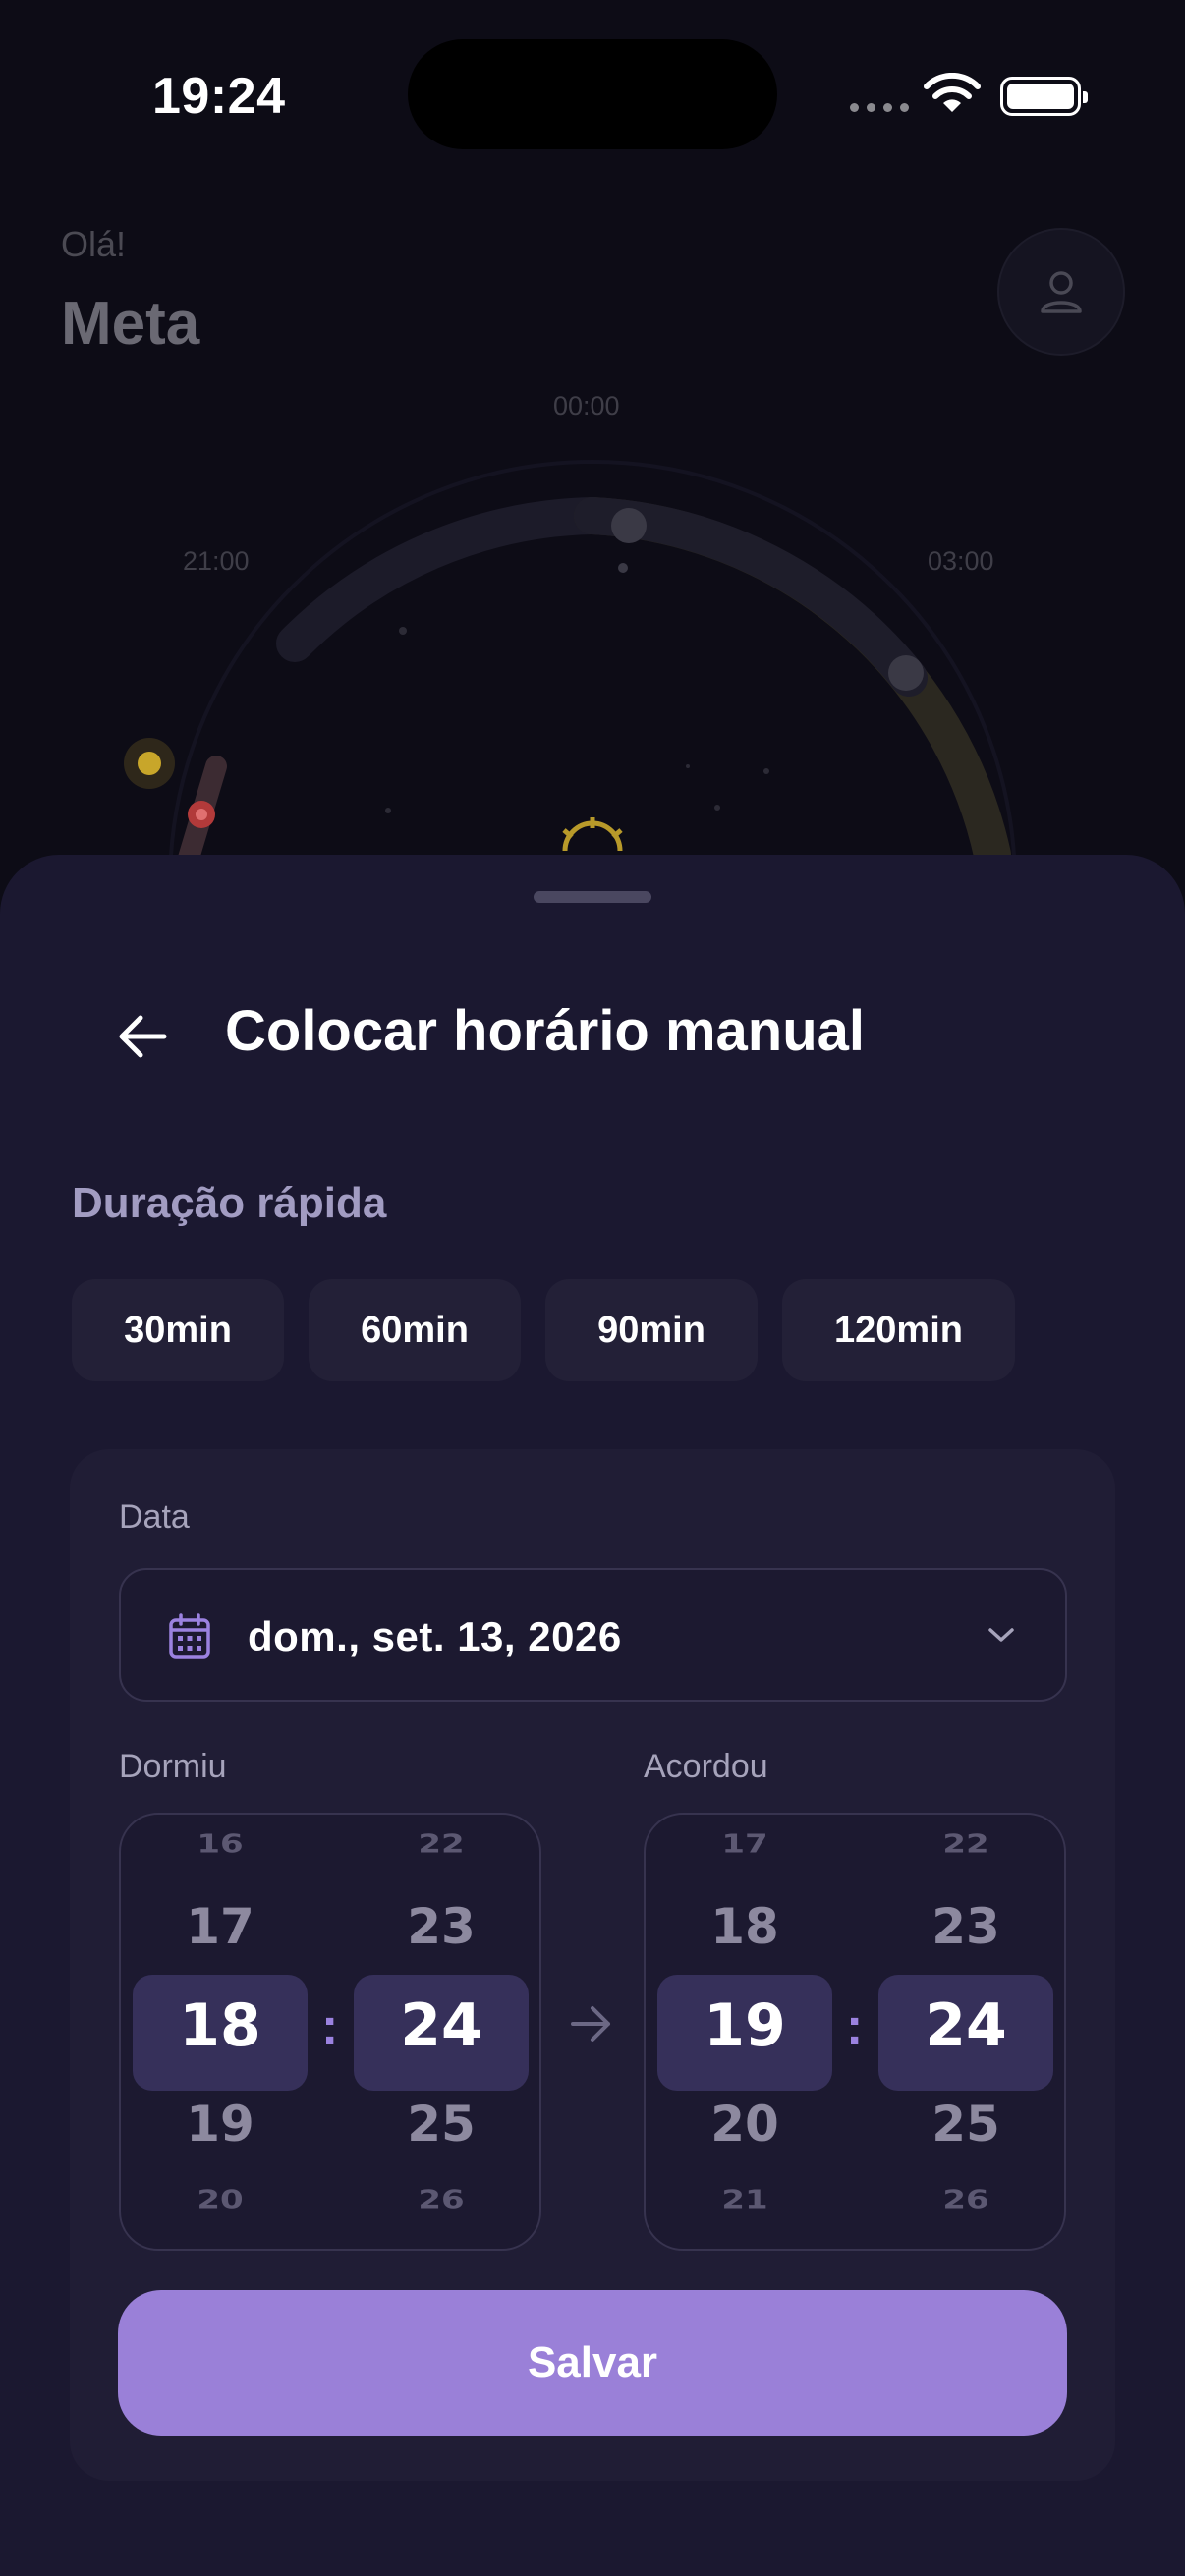 The width and height of the screenshot is (1185, 2576). I want to click on clock-label-left: 21:00, so click(216, 561).